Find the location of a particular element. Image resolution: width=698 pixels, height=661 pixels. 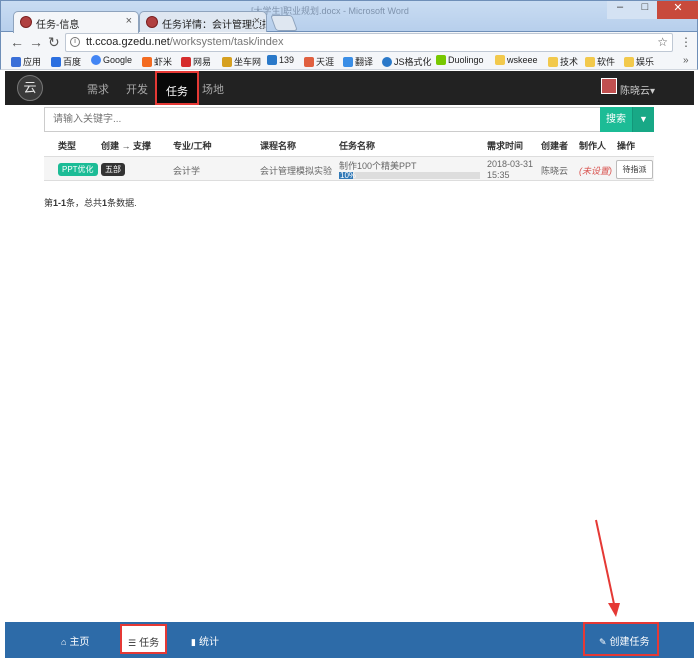

translate-icon is located at coordinates (348, 62).